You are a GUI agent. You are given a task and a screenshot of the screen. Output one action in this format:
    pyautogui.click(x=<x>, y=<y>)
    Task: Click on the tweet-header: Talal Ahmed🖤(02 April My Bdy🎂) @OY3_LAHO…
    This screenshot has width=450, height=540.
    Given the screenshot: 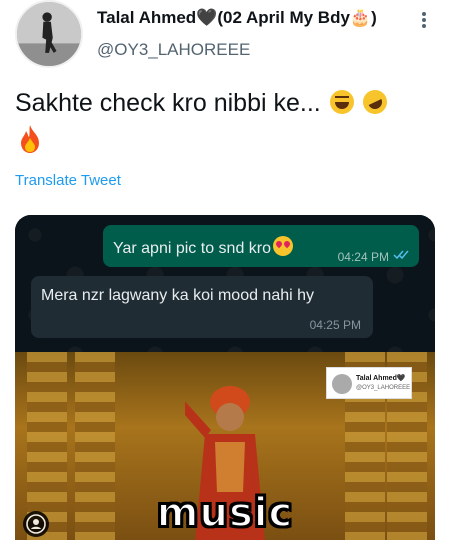 What is the action you would take?
    pyautogui.click(x=225, y=40)
    